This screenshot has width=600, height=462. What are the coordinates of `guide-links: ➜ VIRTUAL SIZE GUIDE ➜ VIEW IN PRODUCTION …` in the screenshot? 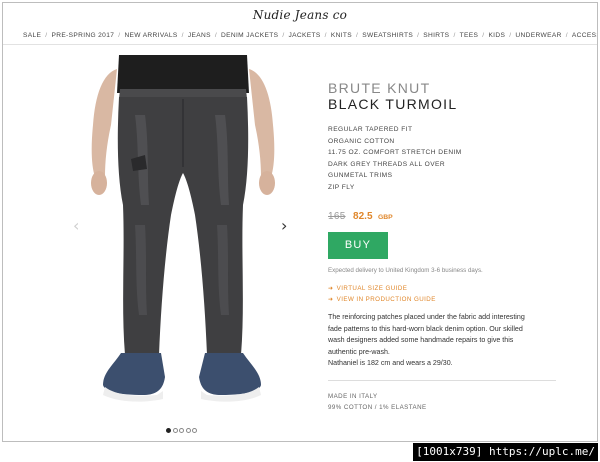 It's located at (453, 294).